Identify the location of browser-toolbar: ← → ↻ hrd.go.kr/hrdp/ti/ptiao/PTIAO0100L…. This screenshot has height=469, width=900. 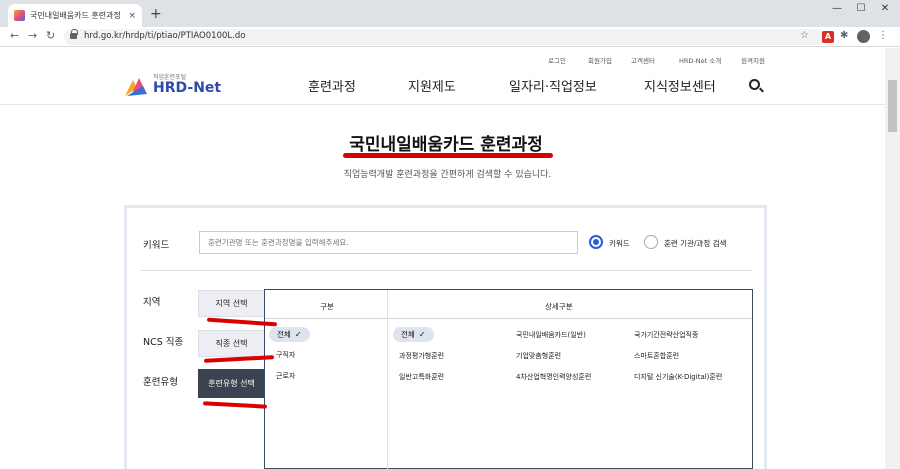
(450, 37).